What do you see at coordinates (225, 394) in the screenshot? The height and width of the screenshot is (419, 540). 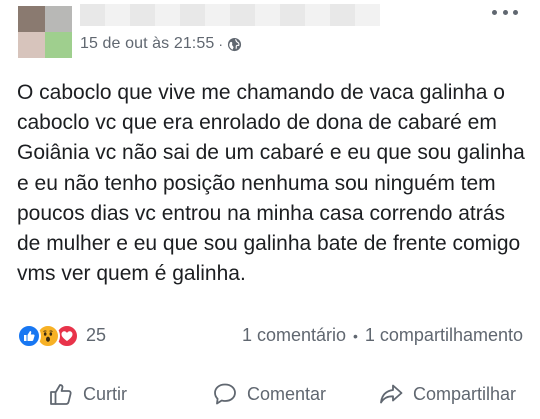 I see `comment-icon` at bounding box center [225, 394].